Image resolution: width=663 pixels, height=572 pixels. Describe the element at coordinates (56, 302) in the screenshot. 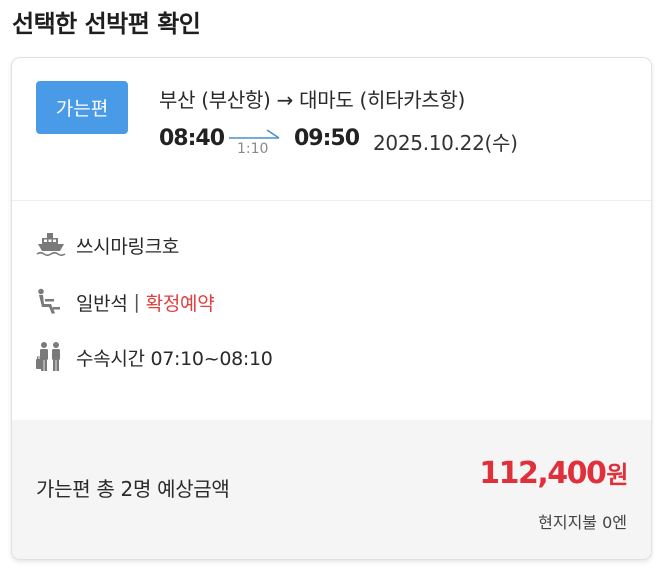

I see `seat-icon` at that location.